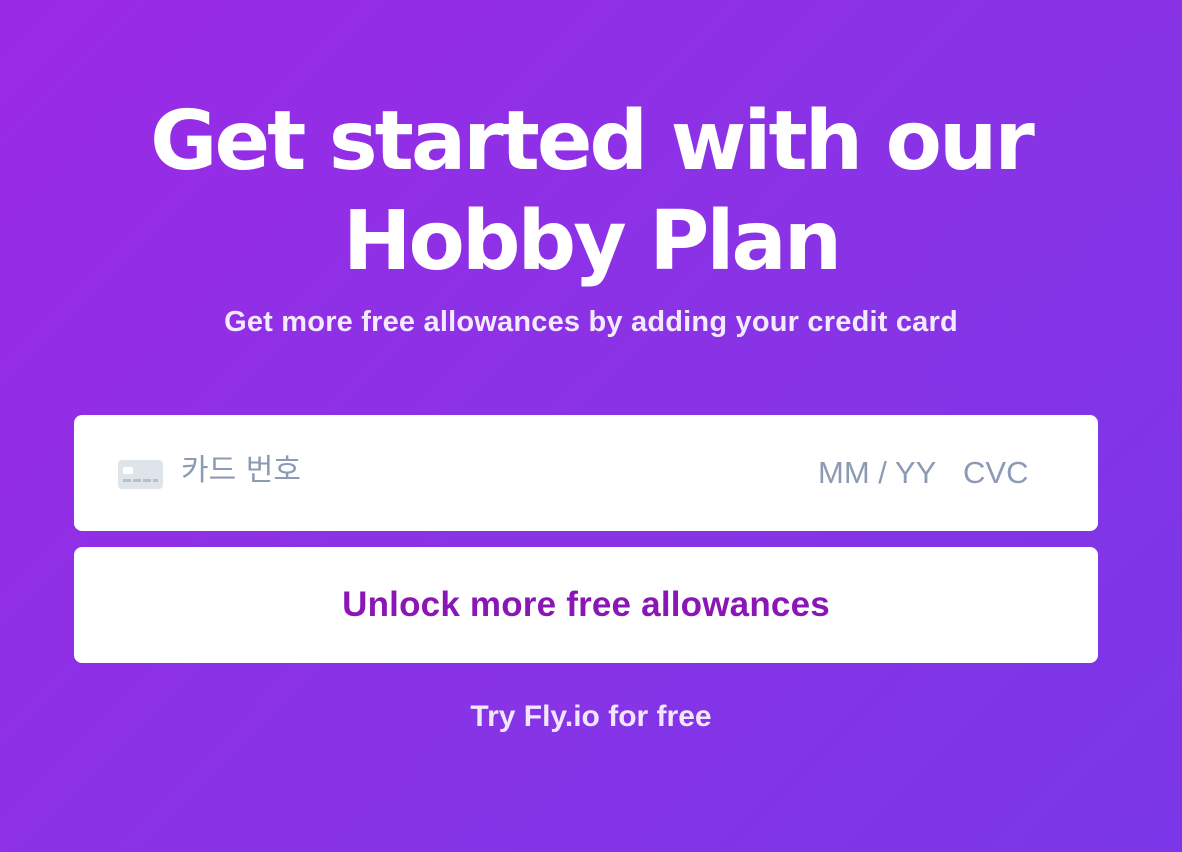 The height and width of the screenshot is (852, 1182). Describe the element at coordinates (140, 480) in the screenshot. I see `card-number-dots` at that location.